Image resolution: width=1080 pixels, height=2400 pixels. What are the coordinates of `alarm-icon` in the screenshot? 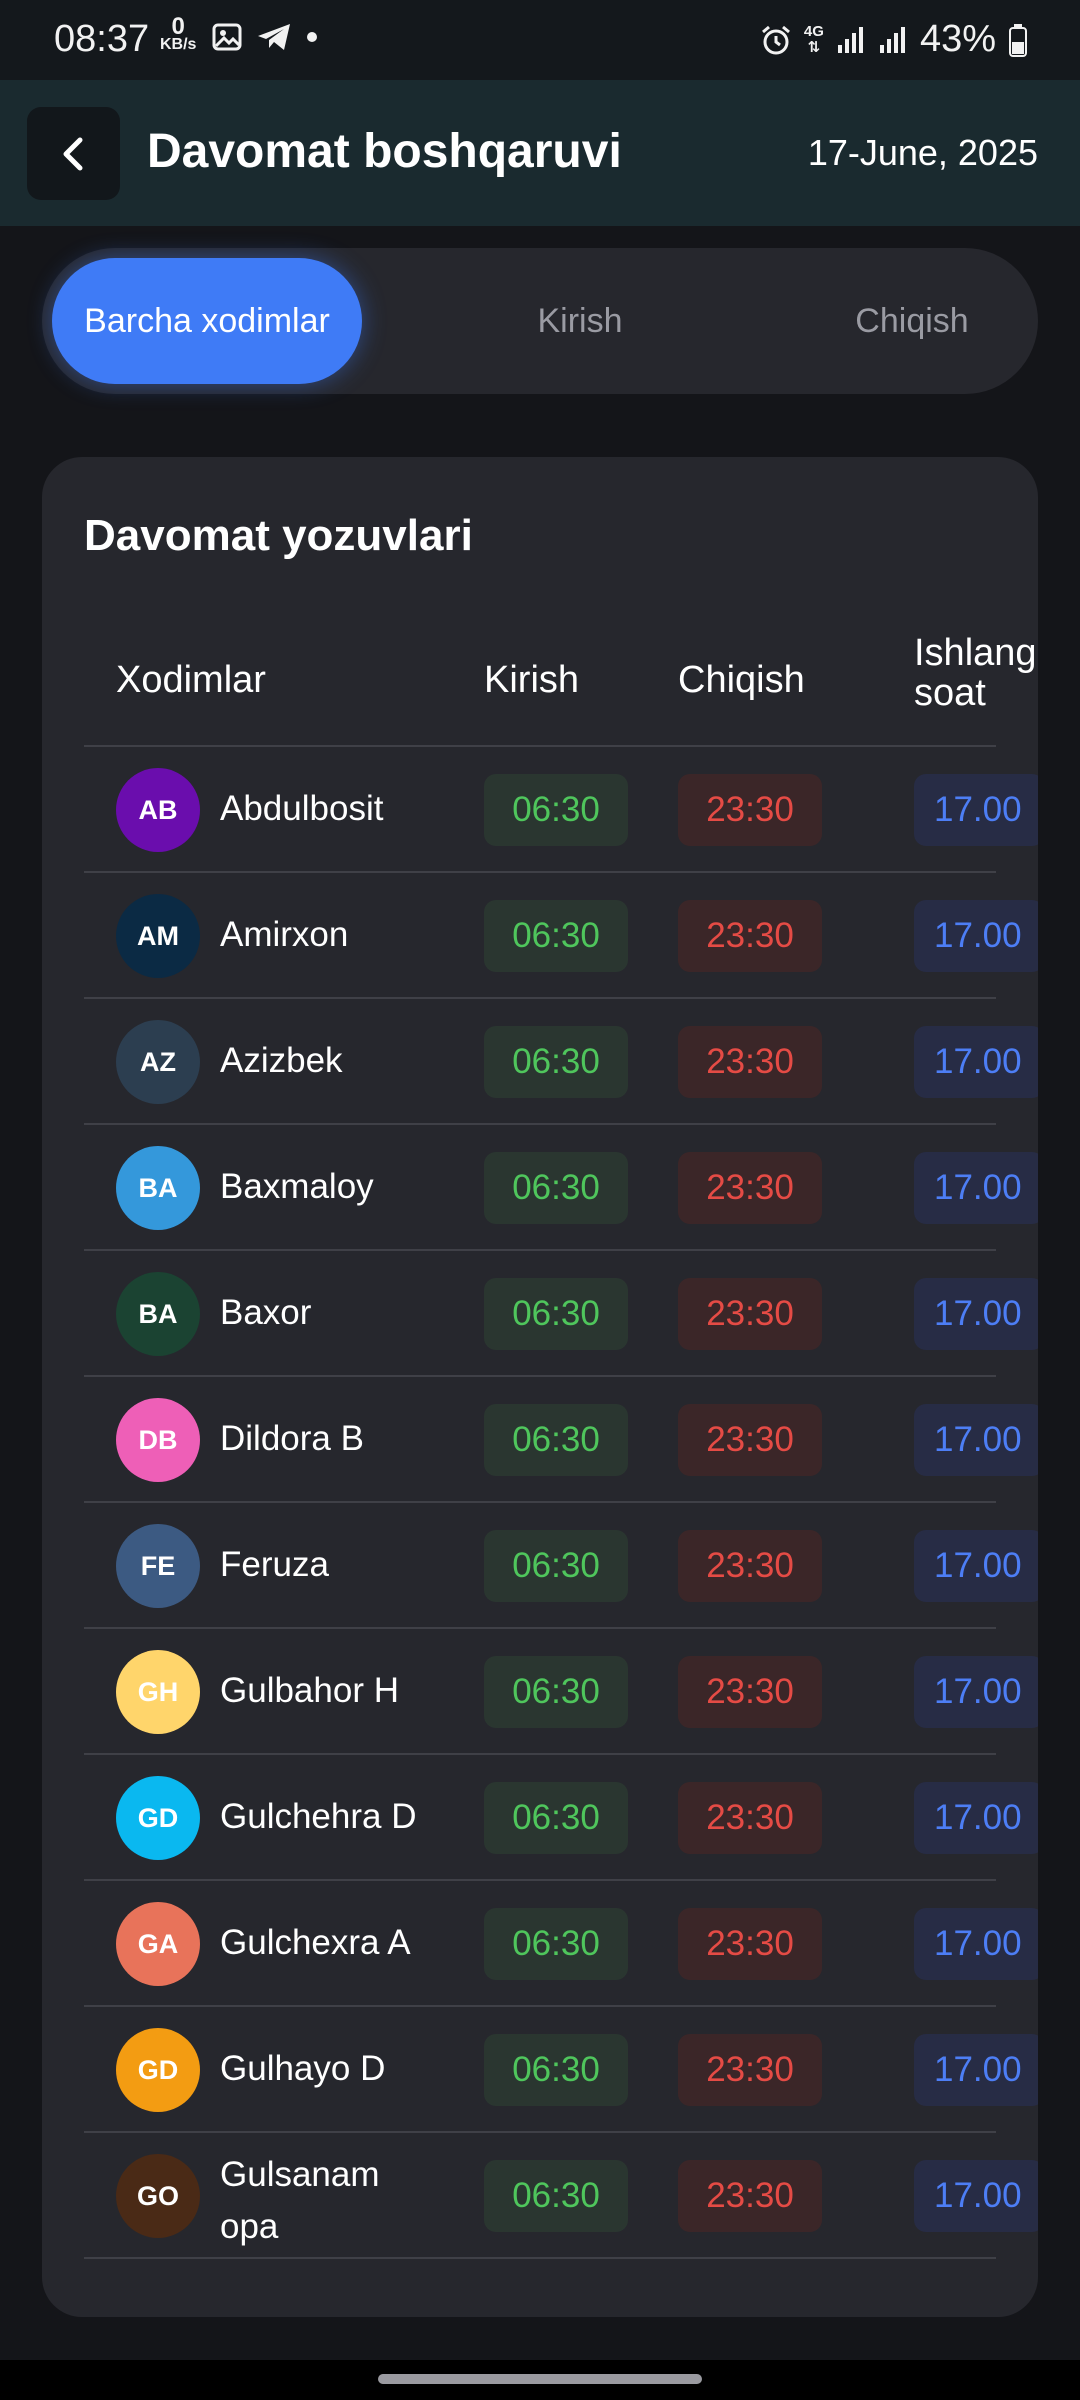 It's located at (775, 39).